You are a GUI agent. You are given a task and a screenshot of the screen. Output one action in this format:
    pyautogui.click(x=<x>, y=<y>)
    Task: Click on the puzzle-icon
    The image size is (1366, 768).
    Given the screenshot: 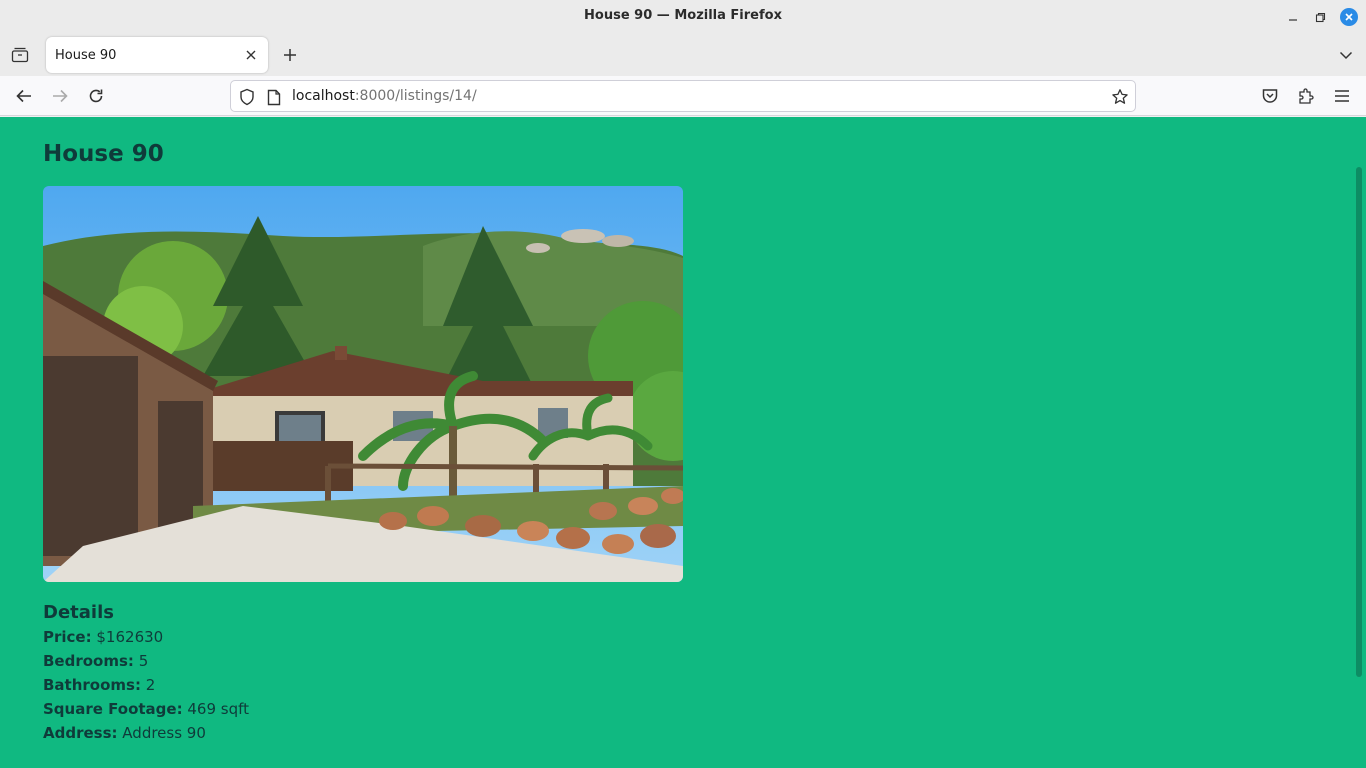 What is the action you would take?
    pyautogui.click(x=1306, y=96)
    